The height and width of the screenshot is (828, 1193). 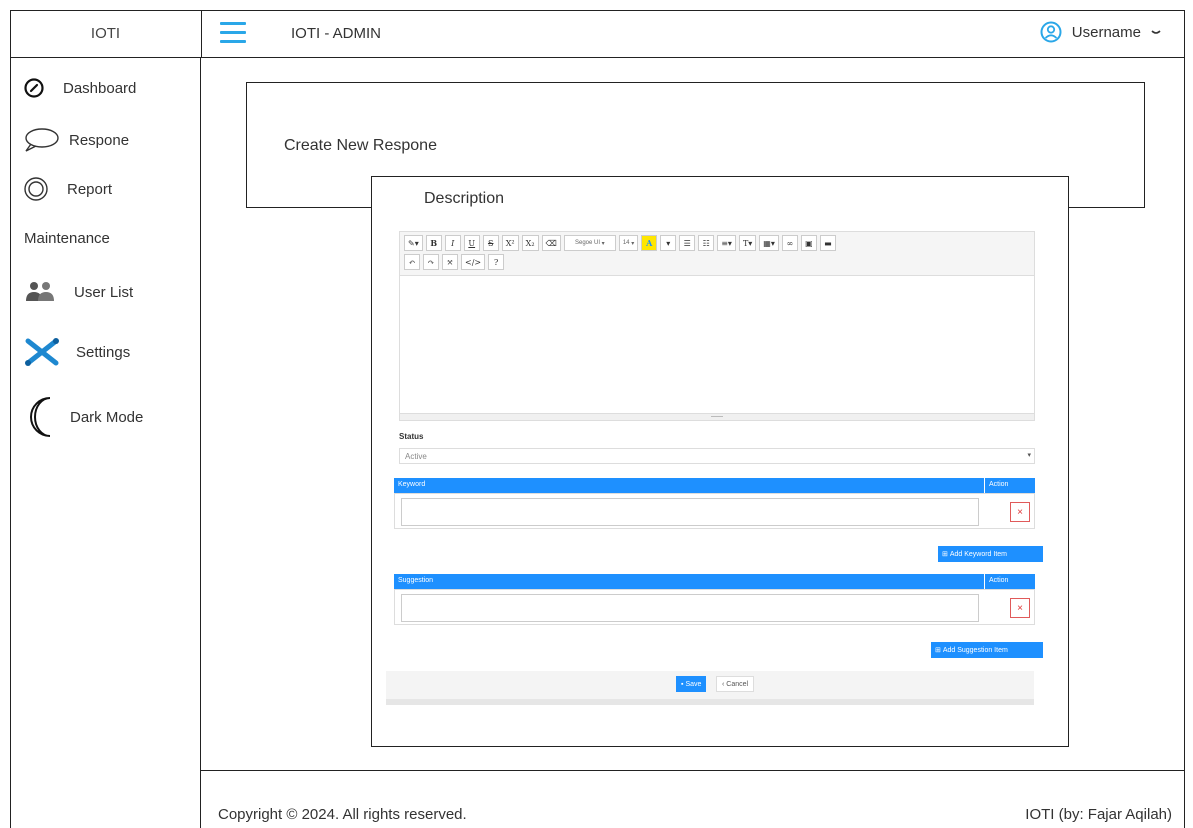 What do you see at coordinates (597, 34) in the screenshot?
I see `top-header: IOTI IOTI - ADMIN Username` at bounding box center [597, 34].